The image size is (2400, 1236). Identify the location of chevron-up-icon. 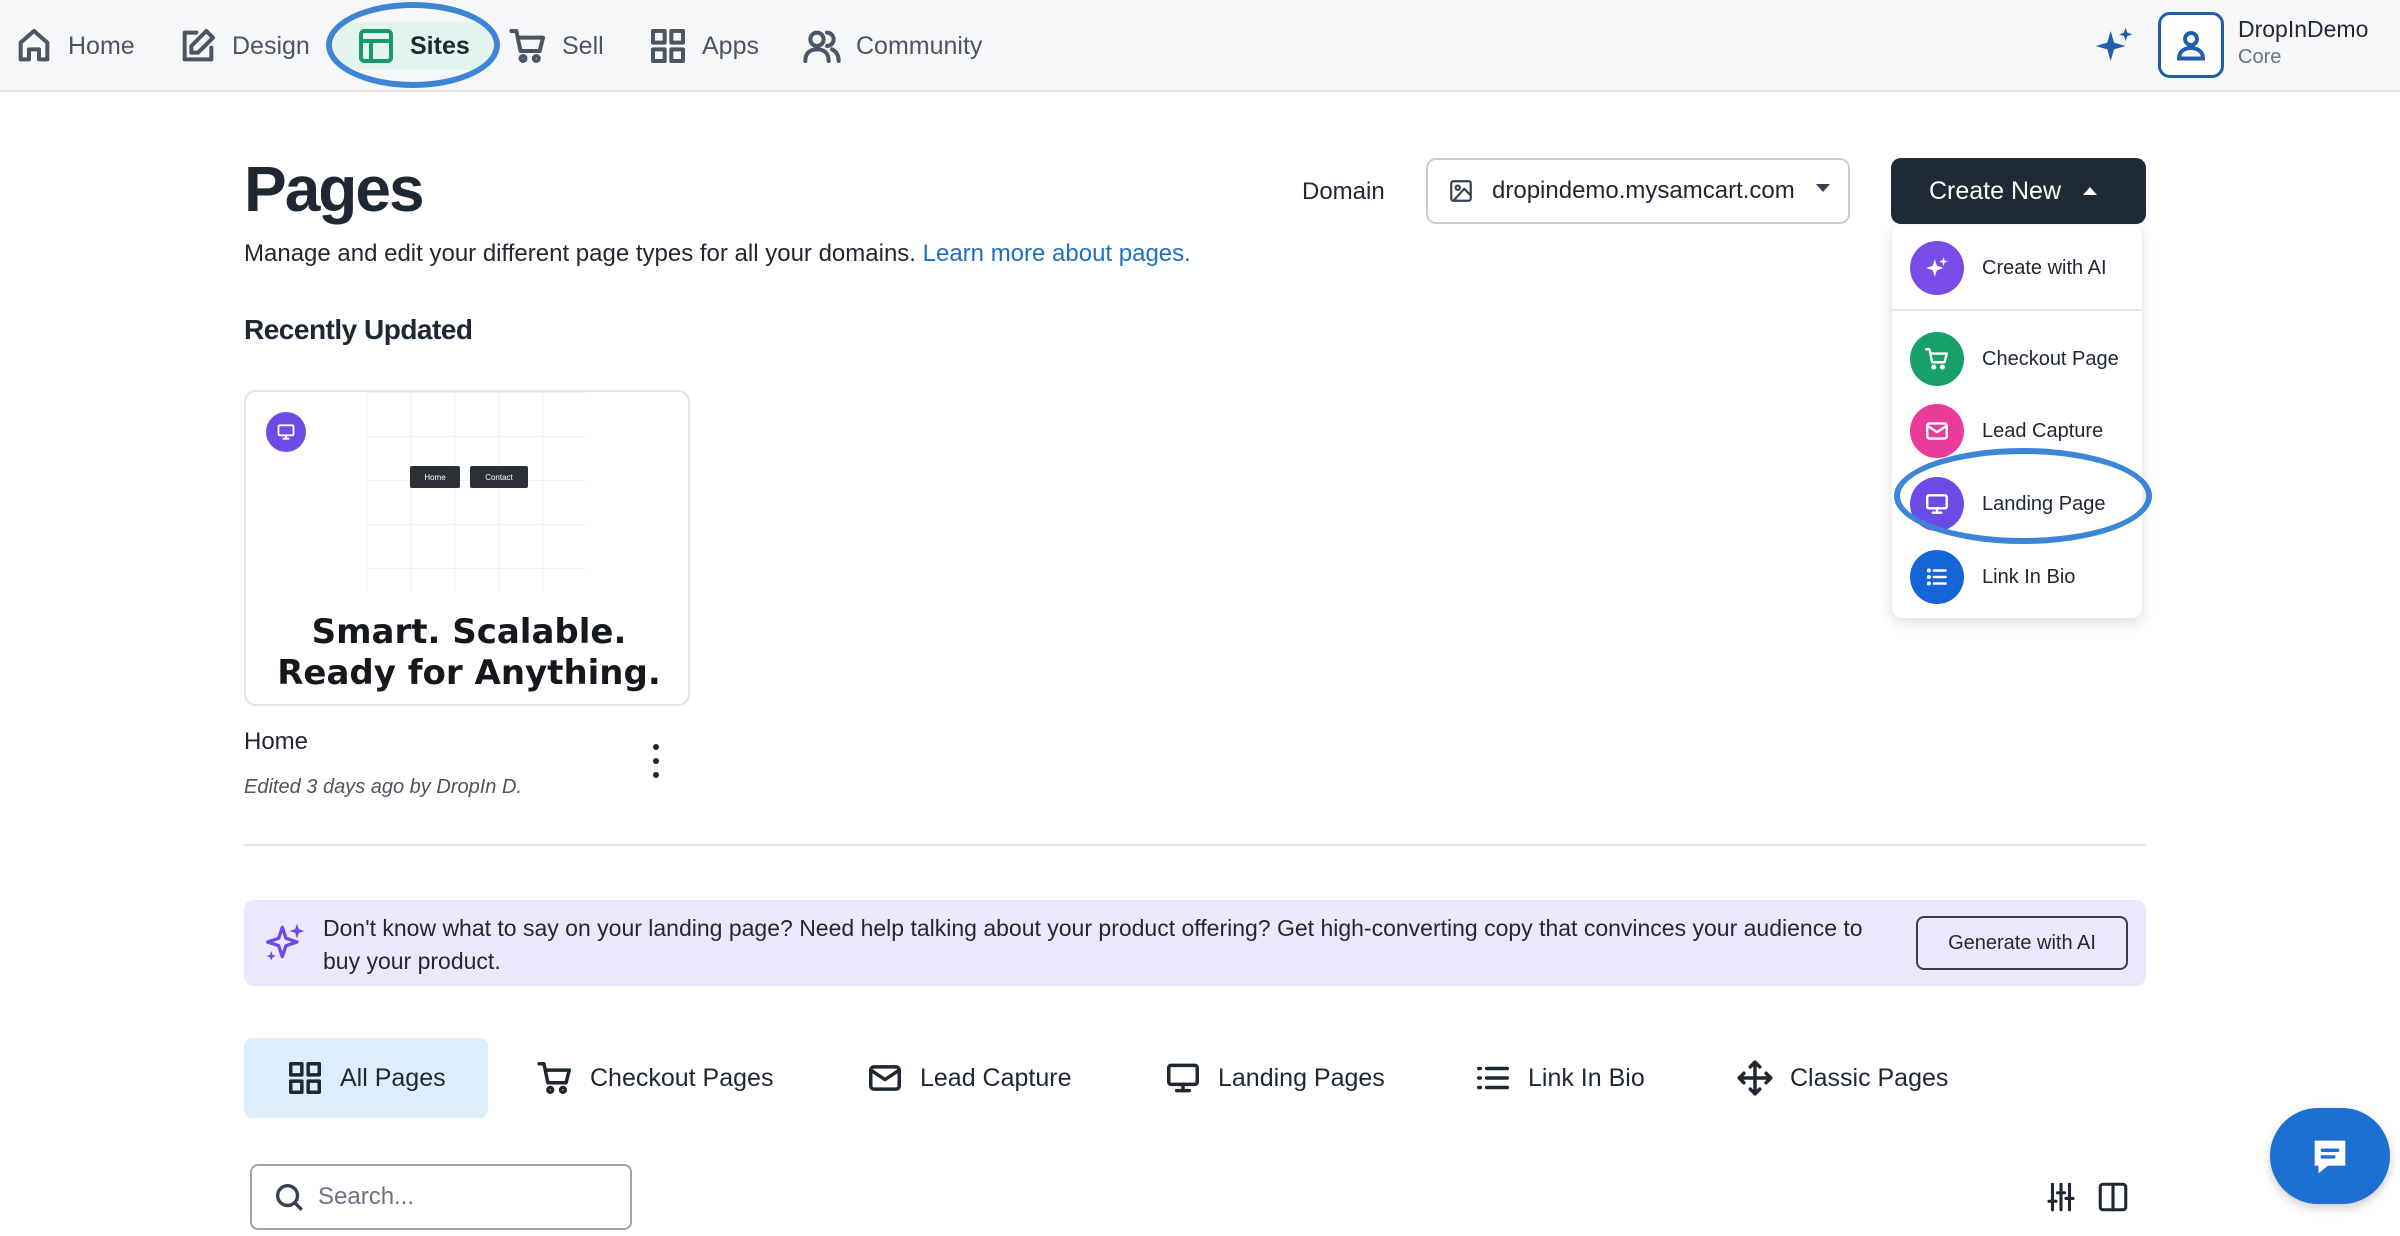
(2090, 191).